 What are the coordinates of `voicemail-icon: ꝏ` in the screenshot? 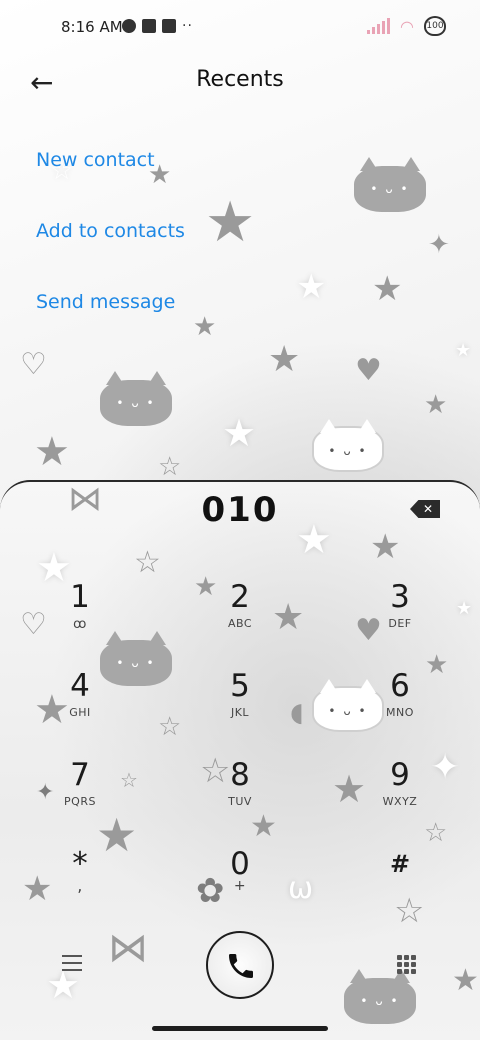 It's located at (80, 624).